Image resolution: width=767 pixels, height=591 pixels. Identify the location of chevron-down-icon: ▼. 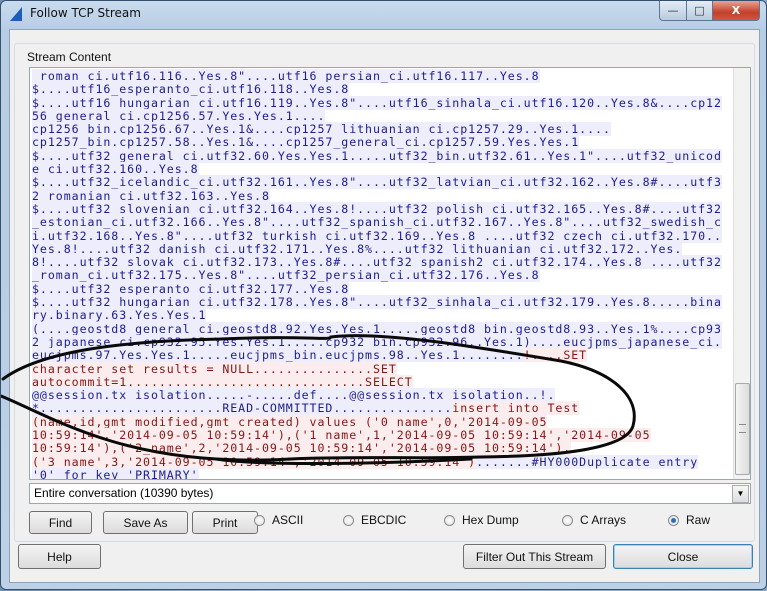
(740, 494).